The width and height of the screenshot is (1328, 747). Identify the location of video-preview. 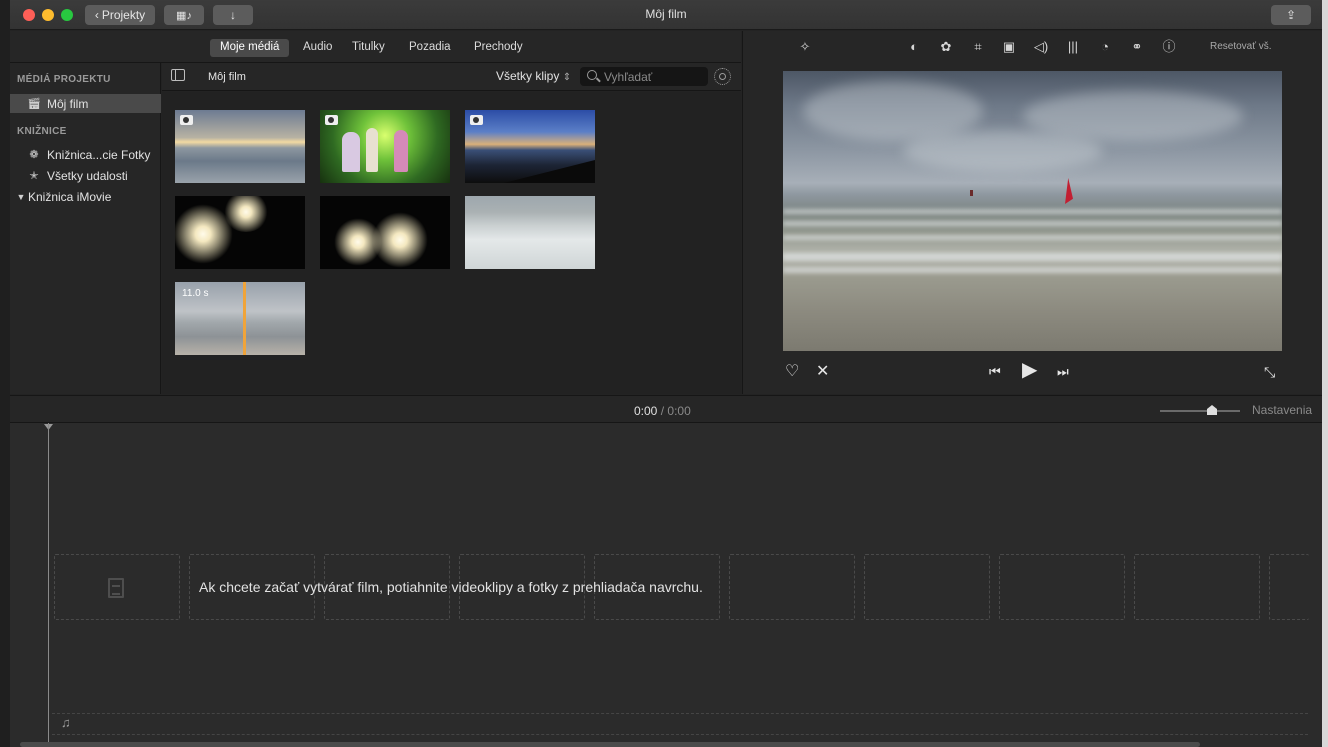
(1032, 211).